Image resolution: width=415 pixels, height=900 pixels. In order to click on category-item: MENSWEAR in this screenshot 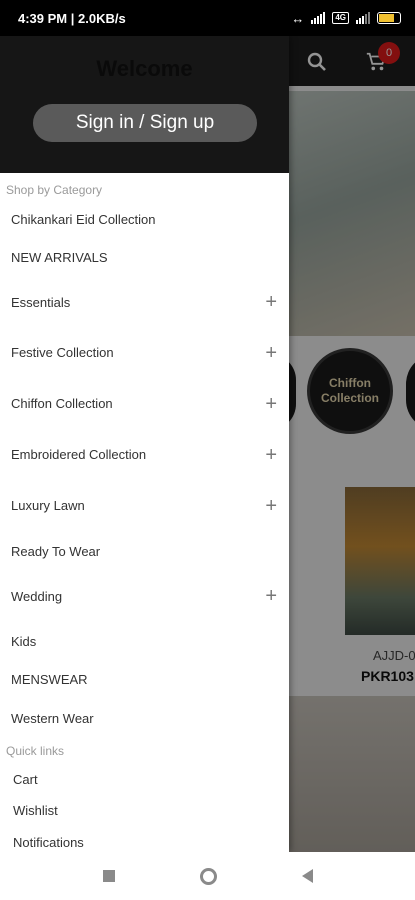, I will do `click(144, 679)`.